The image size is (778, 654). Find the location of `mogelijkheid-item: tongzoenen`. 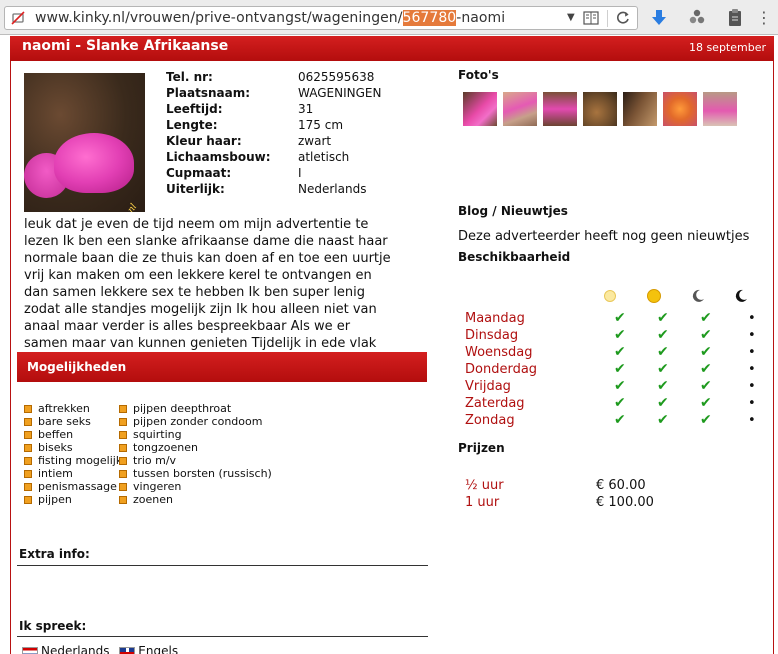

mogelijkheid-item: tongzoenen is located at coordinates (195, 447).